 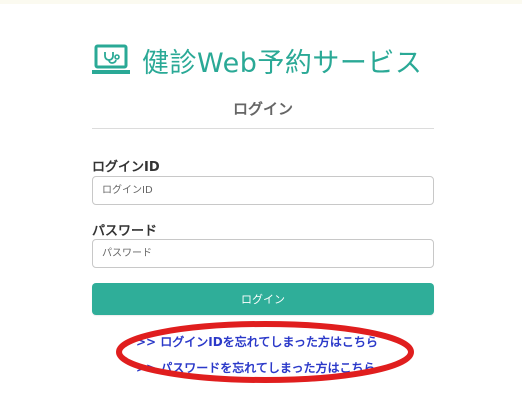 What do you see at coordinates (282, 63) in the screenshot?
I see `app-title: 健診Web予約サービス` at bounding box center [282, 63].